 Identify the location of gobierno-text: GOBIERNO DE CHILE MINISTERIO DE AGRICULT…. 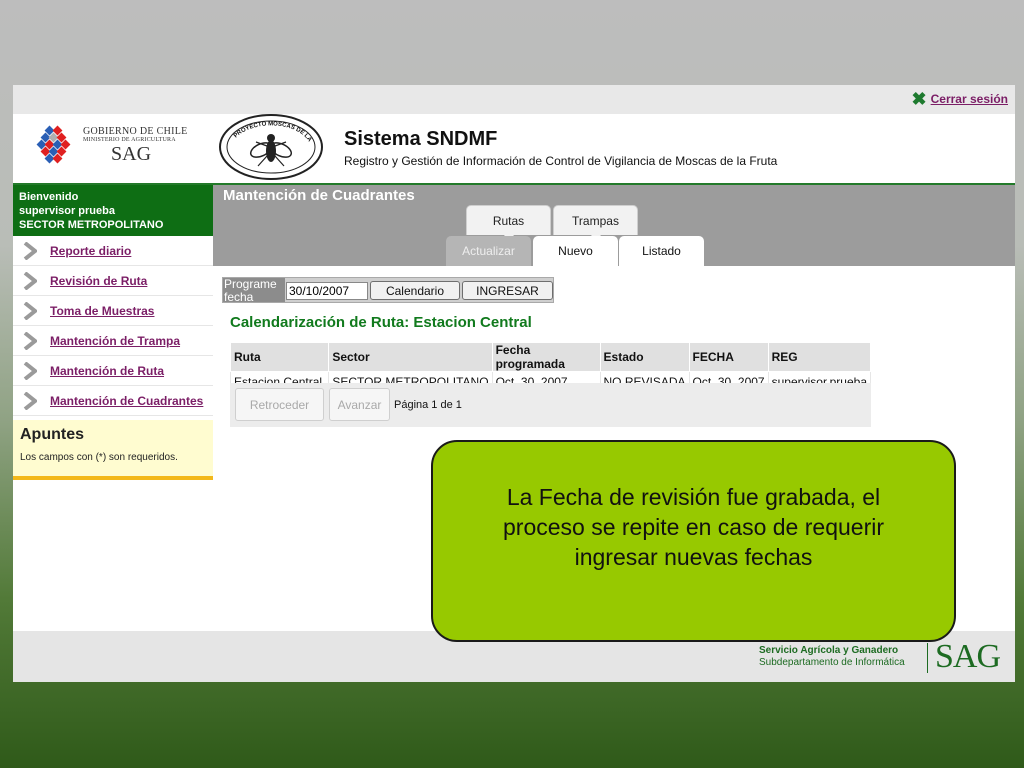
(135, 145).